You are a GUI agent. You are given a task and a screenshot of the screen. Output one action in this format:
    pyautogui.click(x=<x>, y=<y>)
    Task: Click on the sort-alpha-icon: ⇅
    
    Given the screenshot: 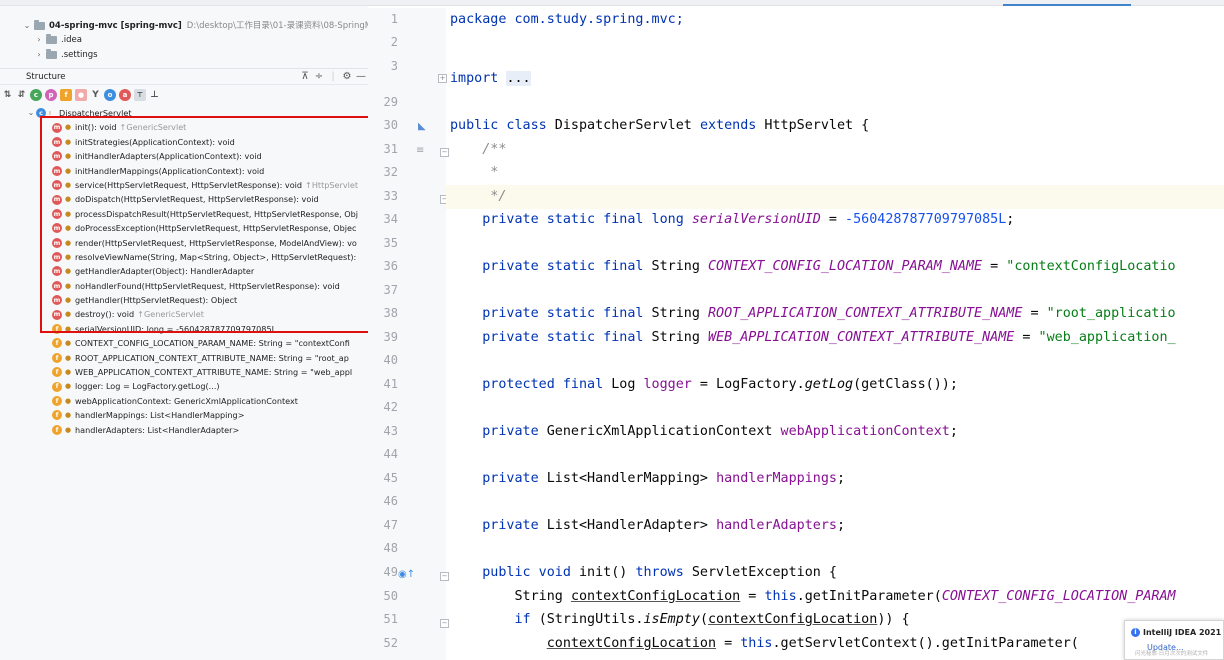 What is the action you would take?
    pyautogui.click(x=7, y=95)
    